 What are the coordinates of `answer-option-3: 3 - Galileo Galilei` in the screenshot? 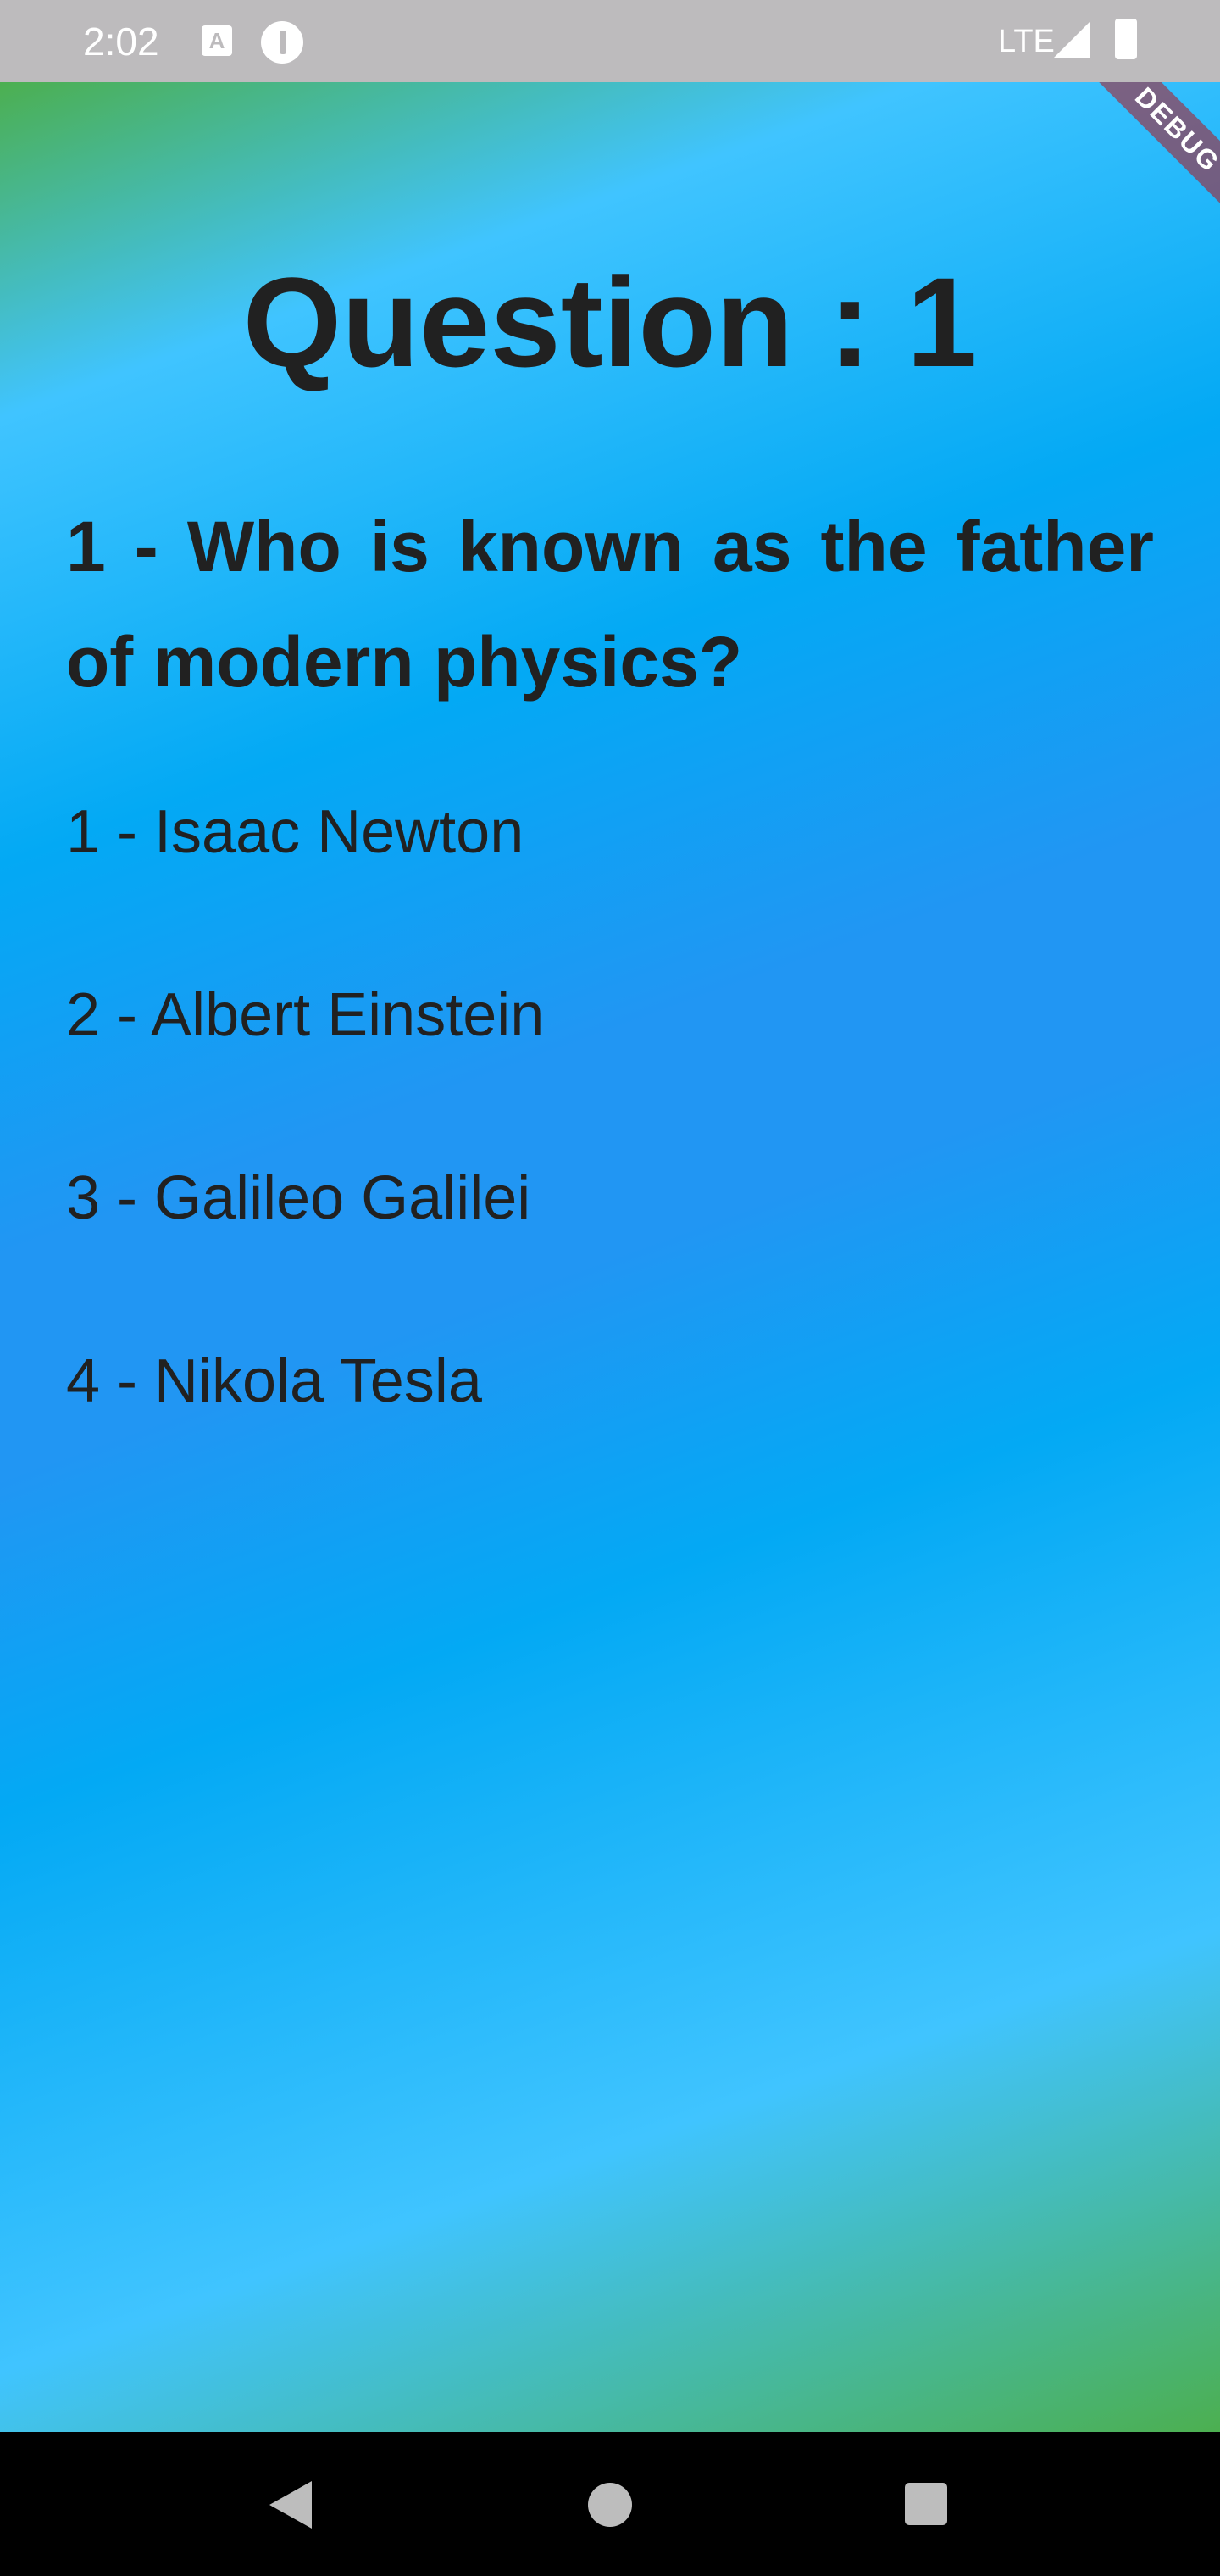 It's located at (298, 1198).